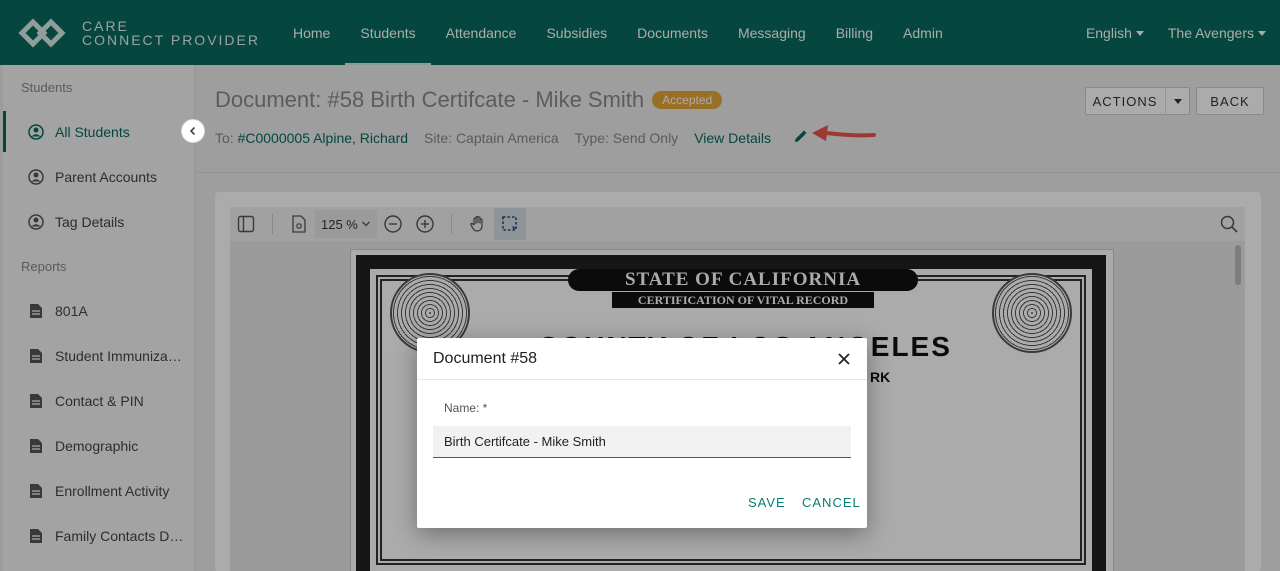 This screenshot has width=1280, height=571. What do you see at coordinates (844, 359) in the screenshot?
I see `close-icon` at bounding box center [844, 359].